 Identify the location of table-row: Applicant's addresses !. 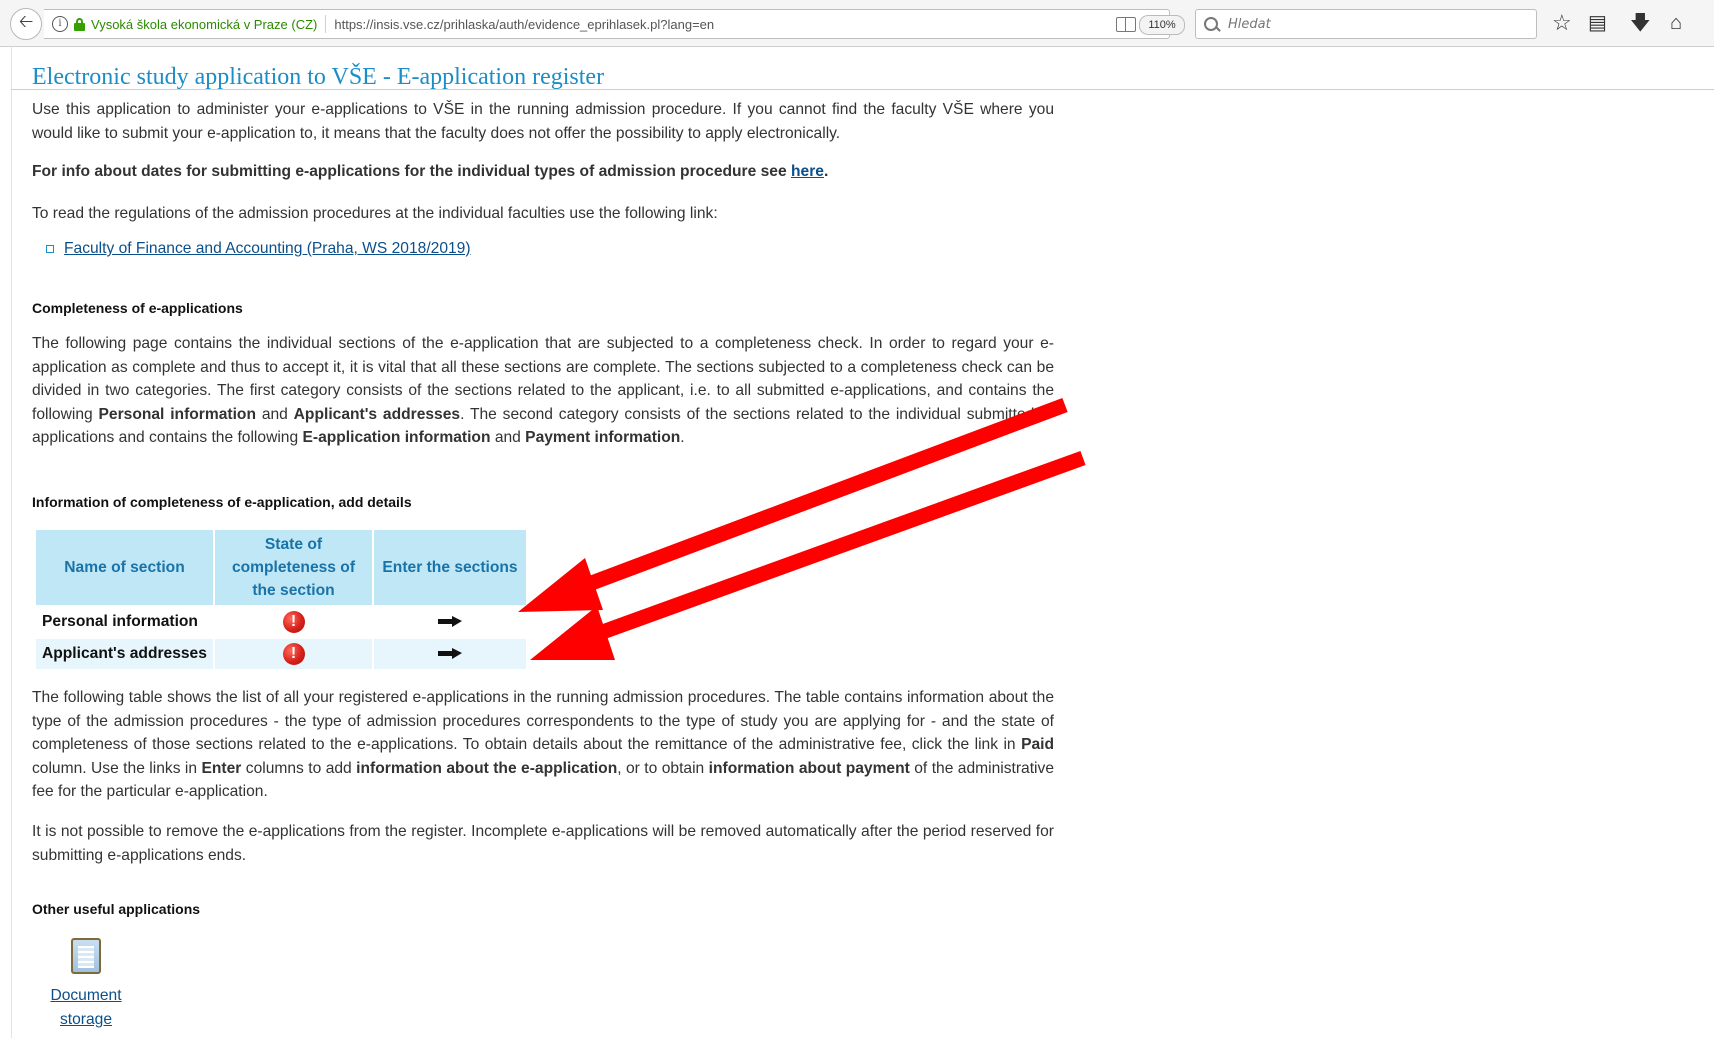
(281, 654).